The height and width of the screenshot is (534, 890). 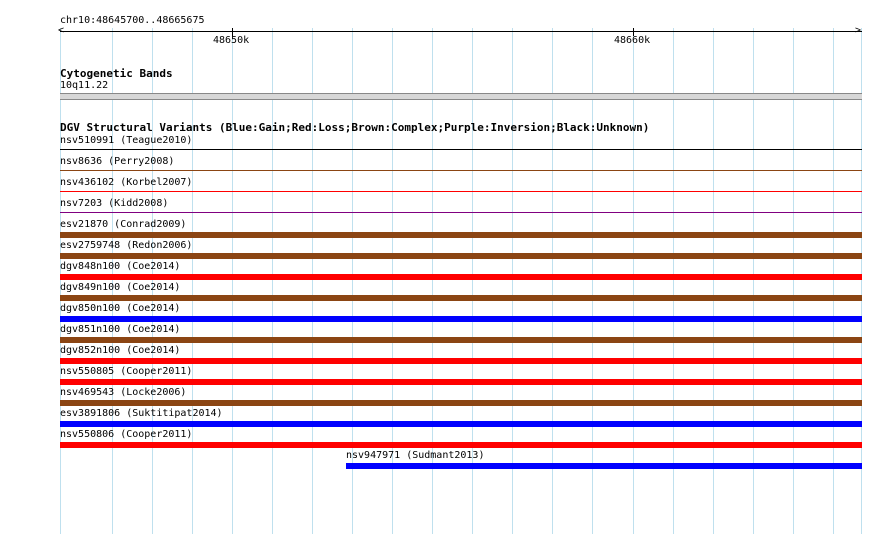 I want to click on ruler-left-arrow-icon: <, so click(x=61, y=30).